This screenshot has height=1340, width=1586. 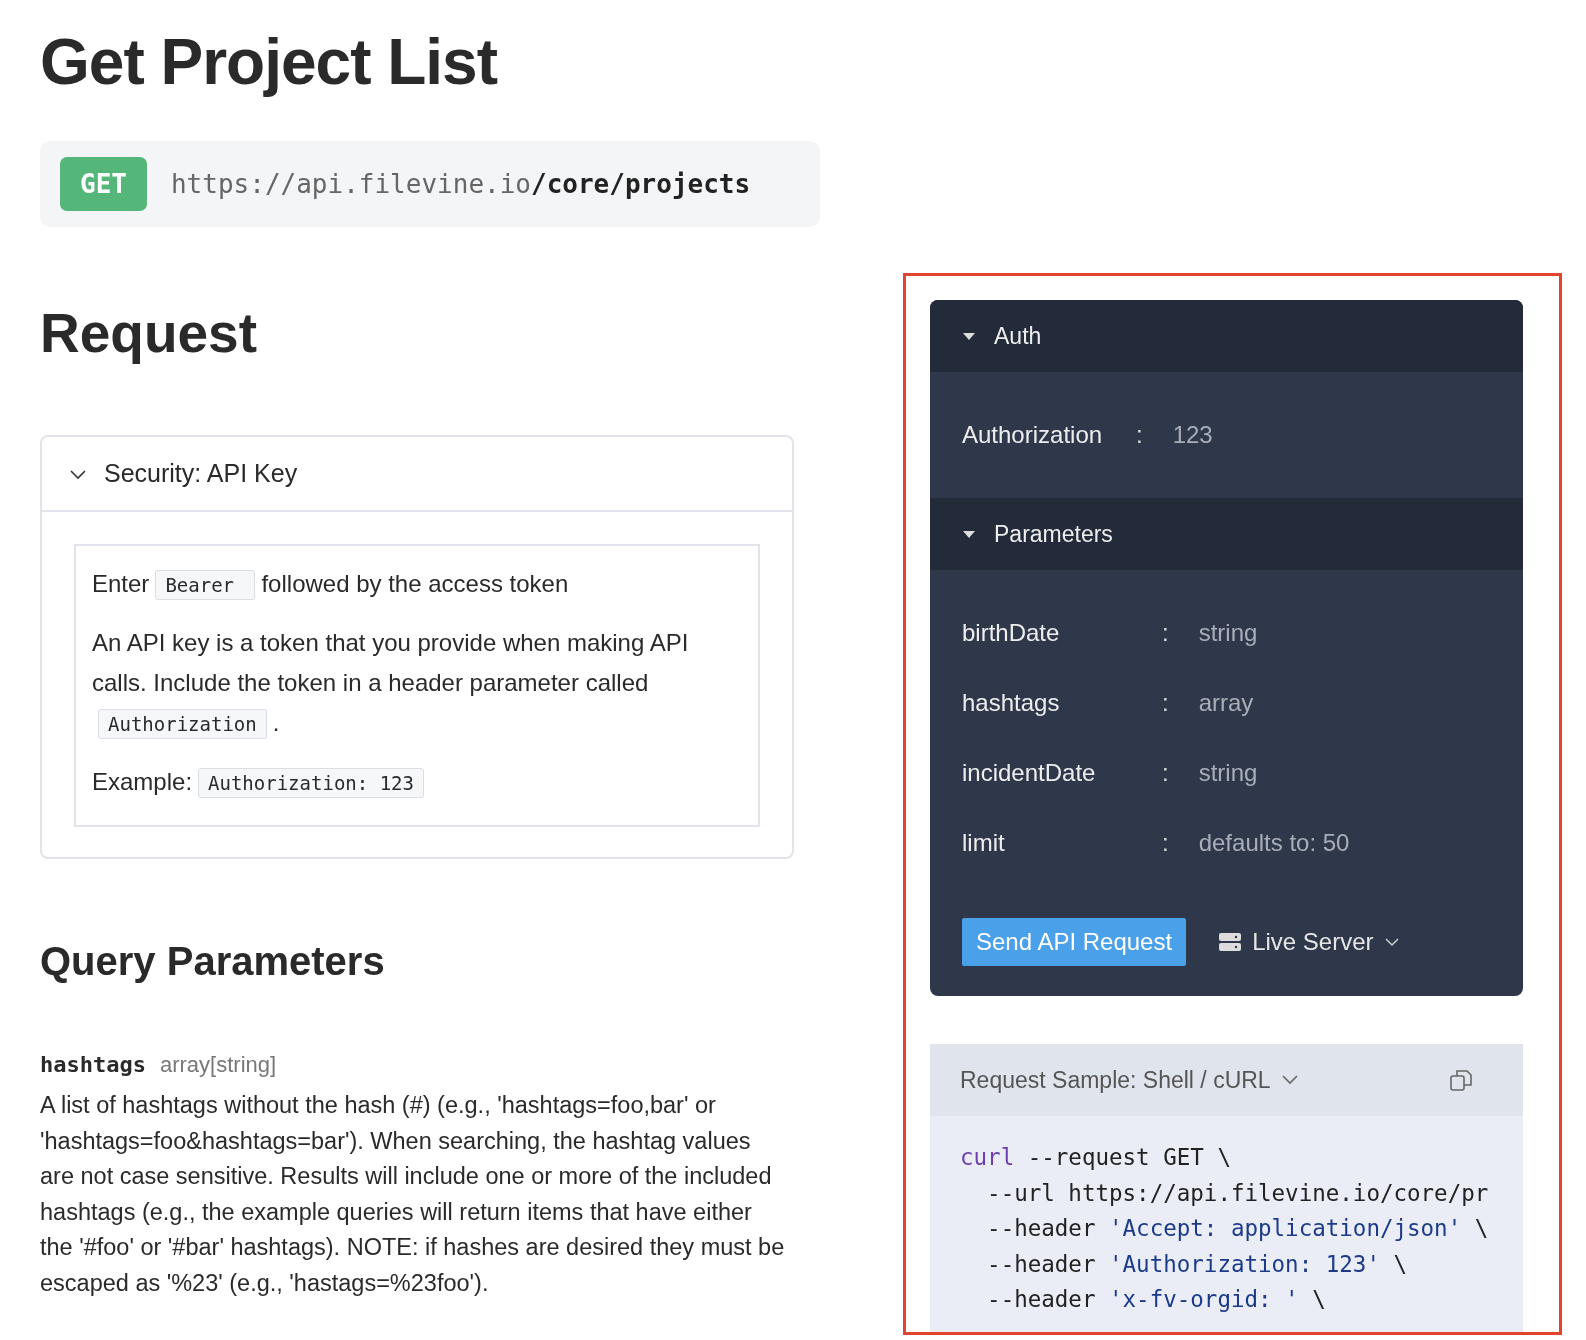 I want to click on field-name: birthDate, so click(x=1011, y=633).